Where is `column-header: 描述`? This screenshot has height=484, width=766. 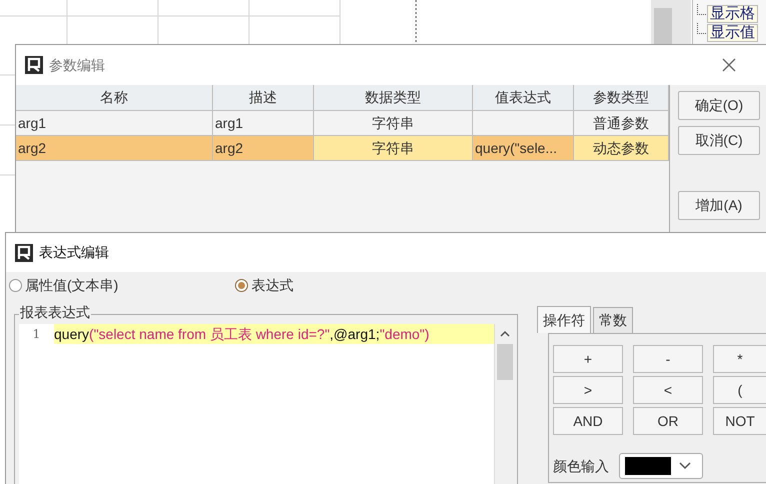
column-header: 描述 is located at coordinates (263, 98).